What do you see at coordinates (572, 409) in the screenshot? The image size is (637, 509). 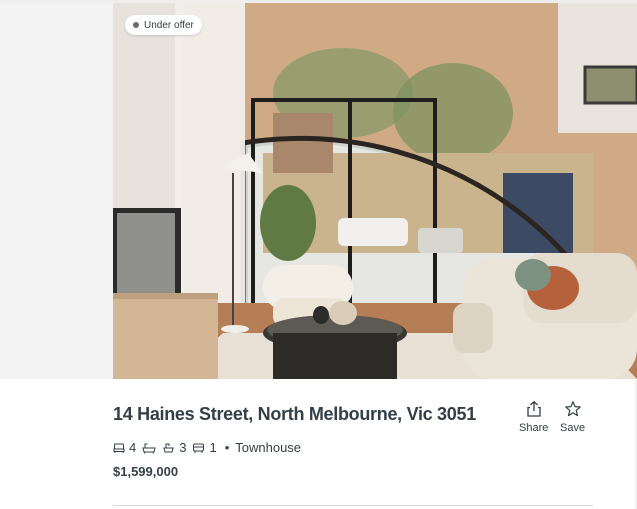 I see `star-icon` at bounding box center [572, 409].